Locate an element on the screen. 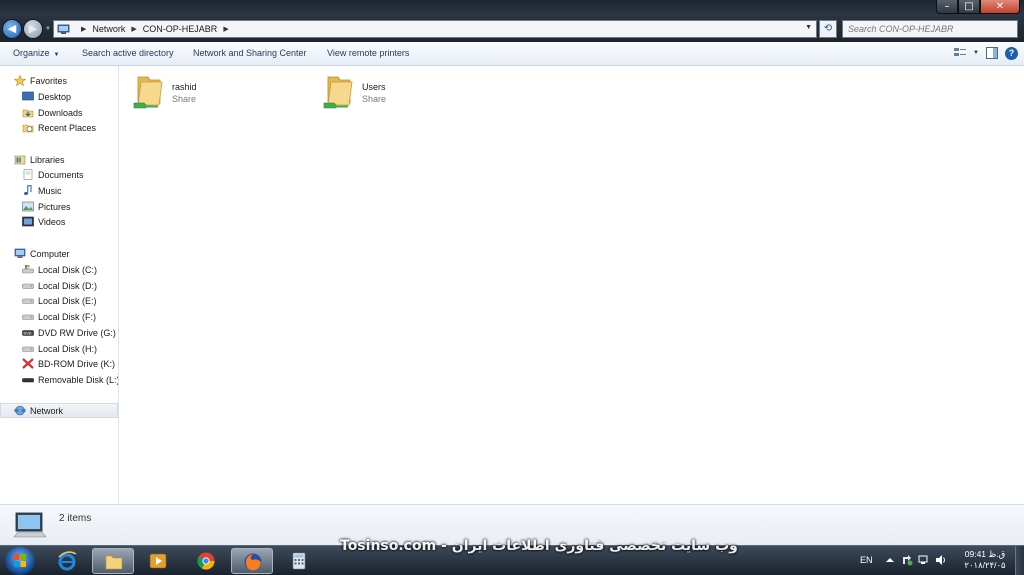 This screenshot has width=1024, height=575. back-button: ◀ is located at coordinates (12, 29).